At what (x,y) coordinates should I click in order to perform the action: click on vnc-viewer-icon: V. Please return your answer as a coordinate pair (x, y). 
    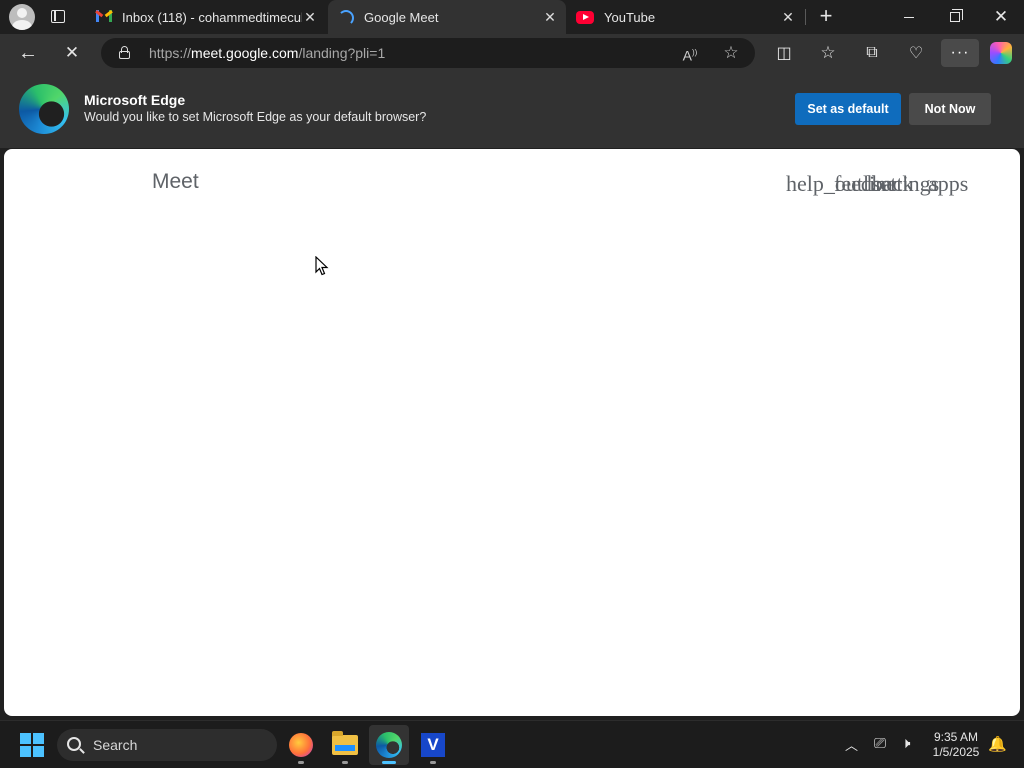
    Looking at the image, I should click on (433, 745).